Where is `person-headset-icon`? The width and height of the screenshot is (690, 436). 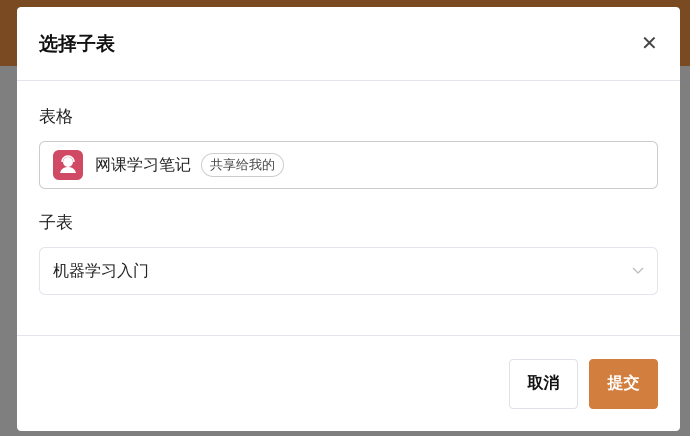 person-headset-icon is located at coordinates (68, 165).